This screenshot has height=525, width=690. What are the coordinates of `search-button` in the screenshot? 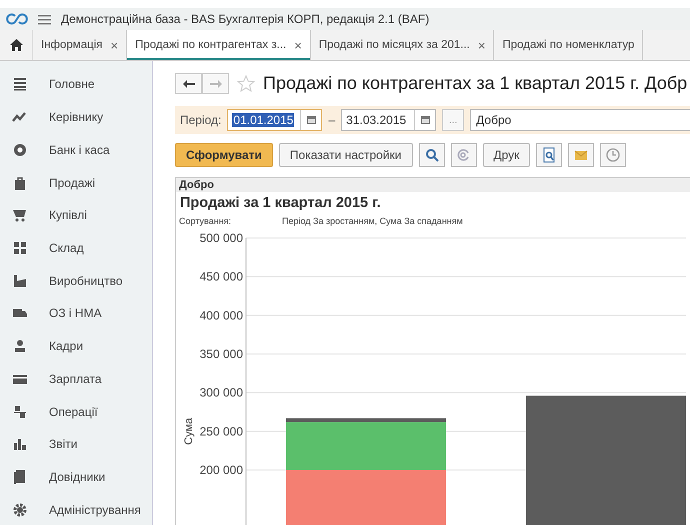 It's located at (431, 155).